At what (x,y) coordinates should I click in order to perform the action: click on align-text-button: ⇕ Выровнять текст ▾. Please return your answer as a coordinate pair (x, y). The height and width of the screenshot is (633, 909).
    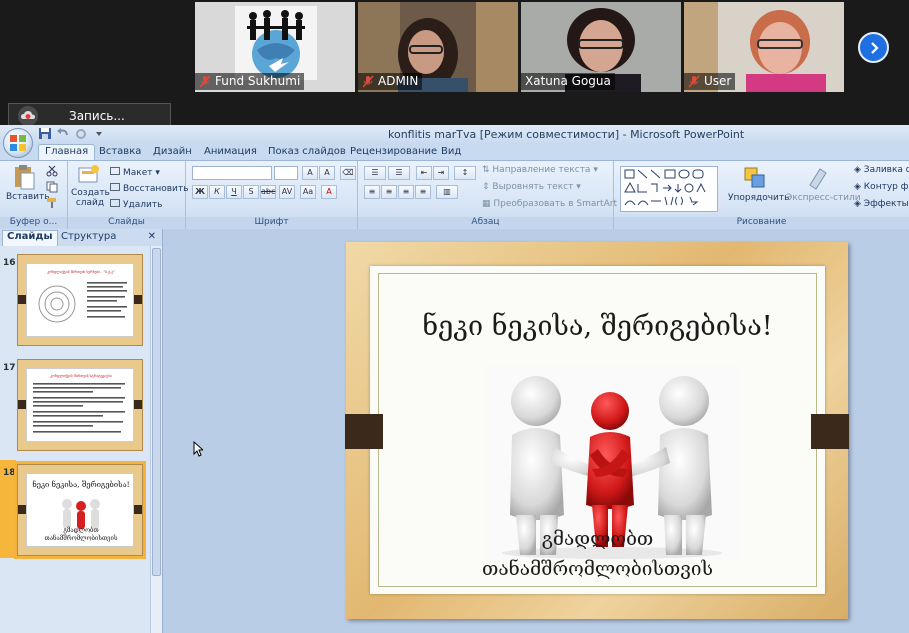
    Looking at the image, I should click on (531, 187).